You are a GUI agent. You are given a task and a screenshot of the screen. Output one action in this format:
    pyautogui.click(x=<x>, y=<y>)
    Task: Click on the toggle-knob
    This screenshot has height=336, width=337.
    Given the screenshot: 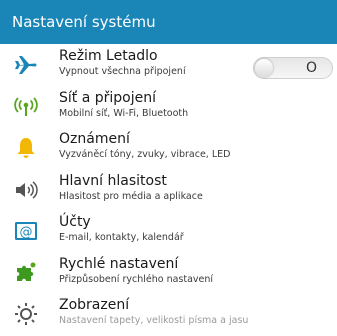 What is the action you would take?
    pyautogui.click(x=264, y=68)
    